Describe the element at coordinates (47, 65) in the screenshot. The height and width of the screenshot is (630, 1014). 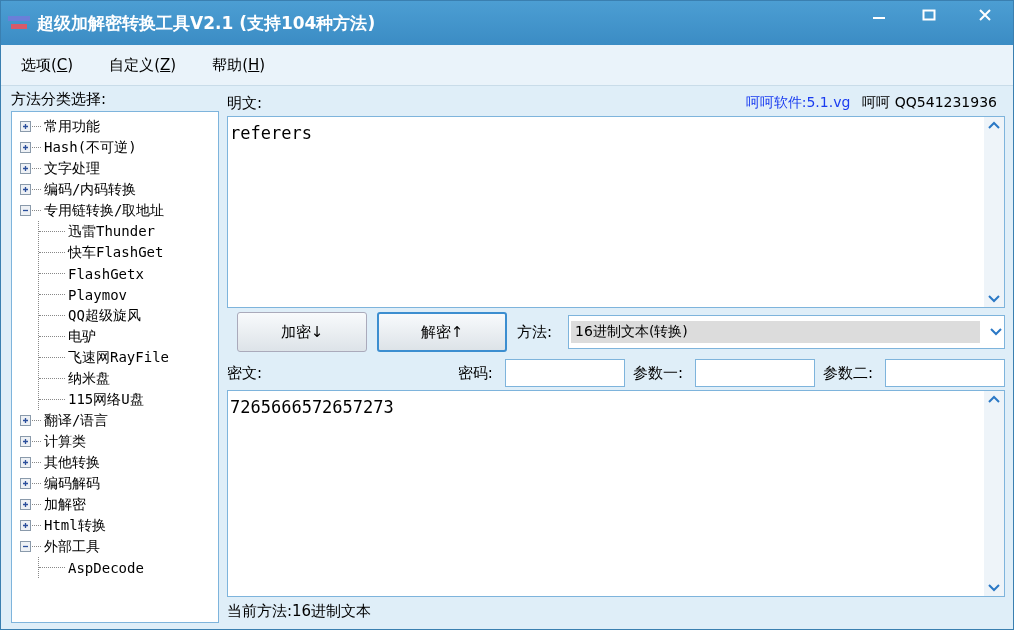
I see `menu-item: 选项(C)` at that location.